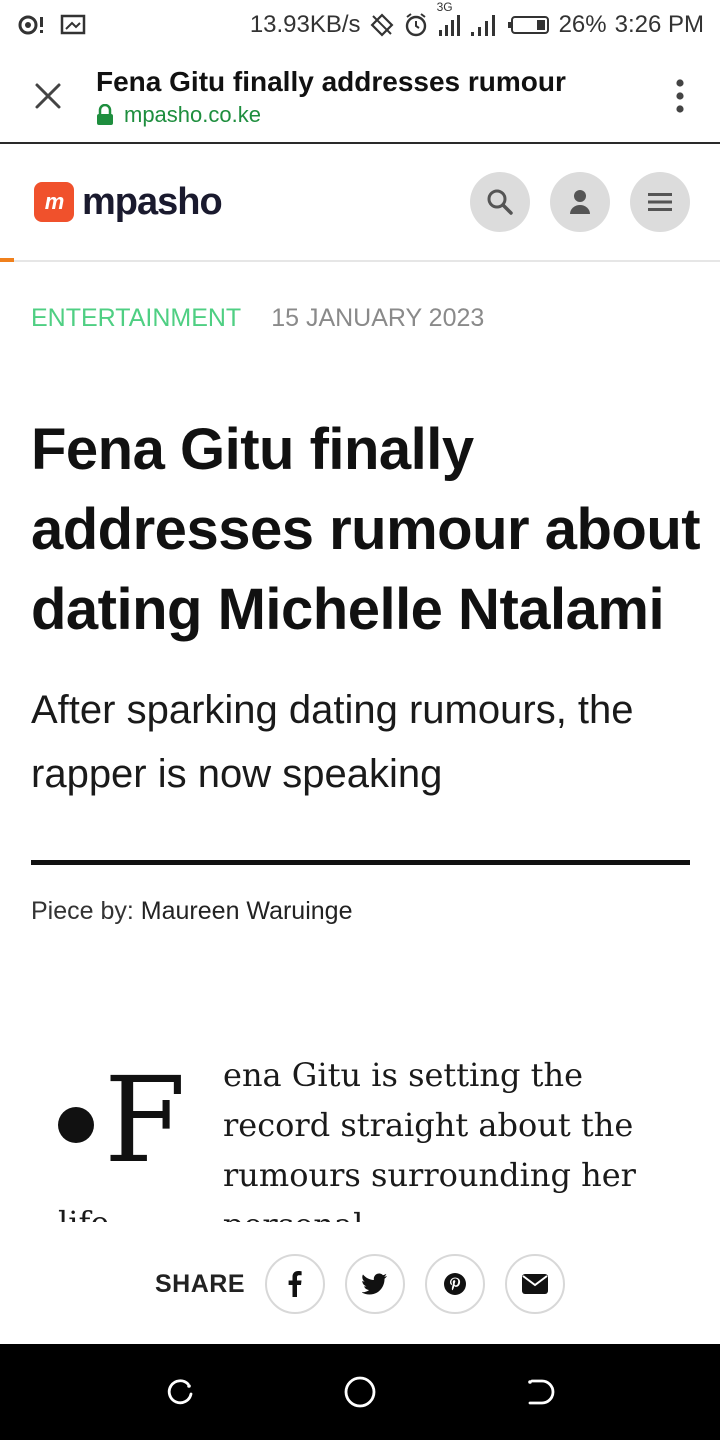 The image size is (720, 1440). I want to click on signal-3g-icon: 3G, so click(449, 19).